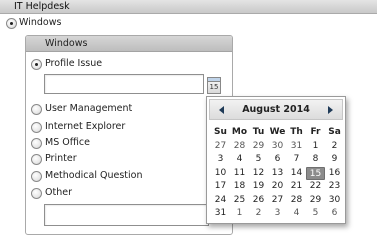  What do you see at coordinates (334, 132) in the screenshot?
I see `weekday-label: Sa` at bounding box center [334, 132].